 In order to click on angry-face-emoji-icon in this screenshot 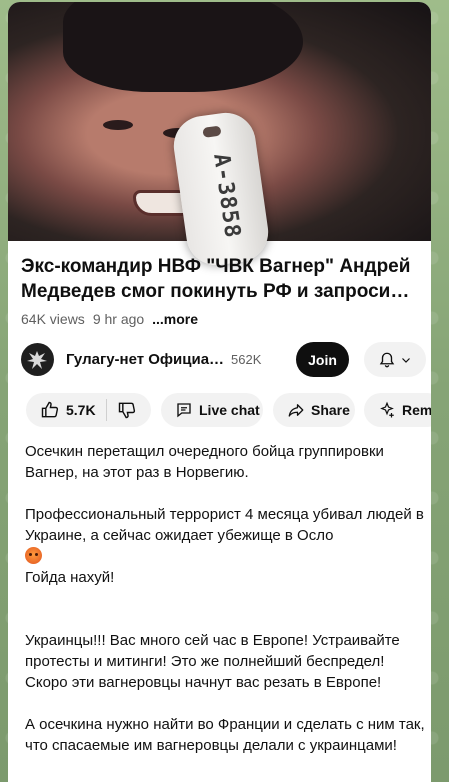, I will do `click(33, 555)`.